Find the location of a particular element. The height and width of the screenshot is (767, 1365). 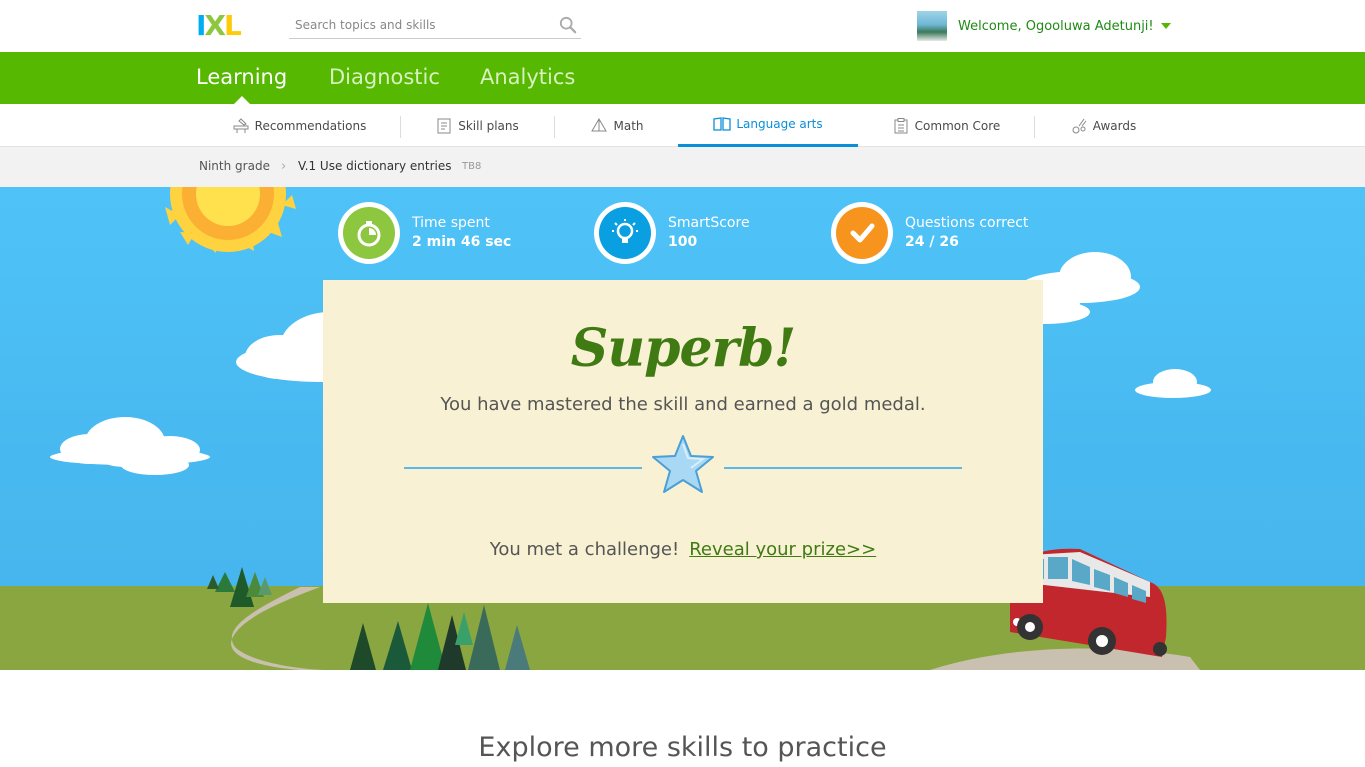

main-nav: Learning Diagnostic Analytics is located at coordinates (682, 78).